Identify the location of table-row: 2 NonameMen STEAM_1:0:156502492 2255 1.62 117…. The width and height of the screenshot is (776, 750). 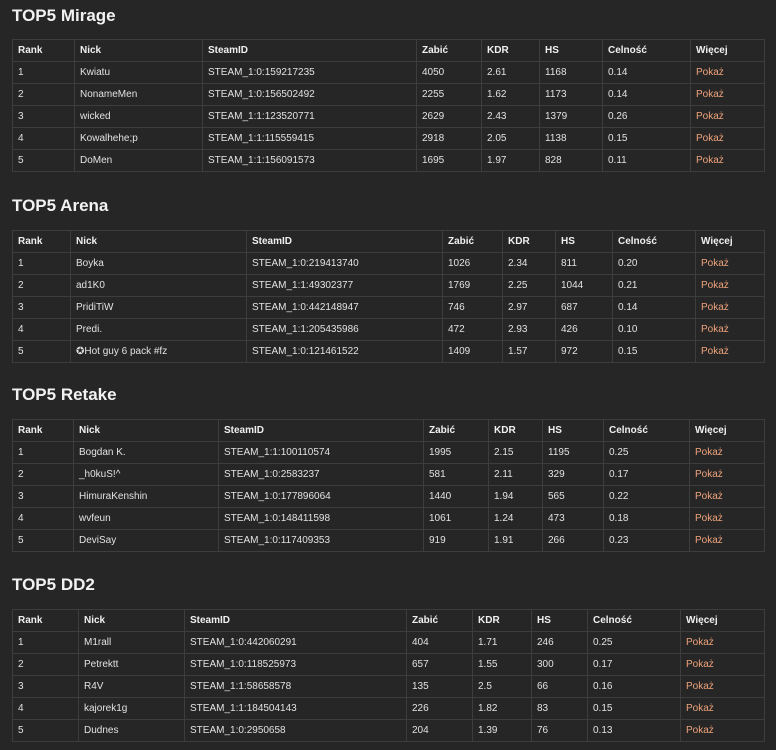
(388, 94).